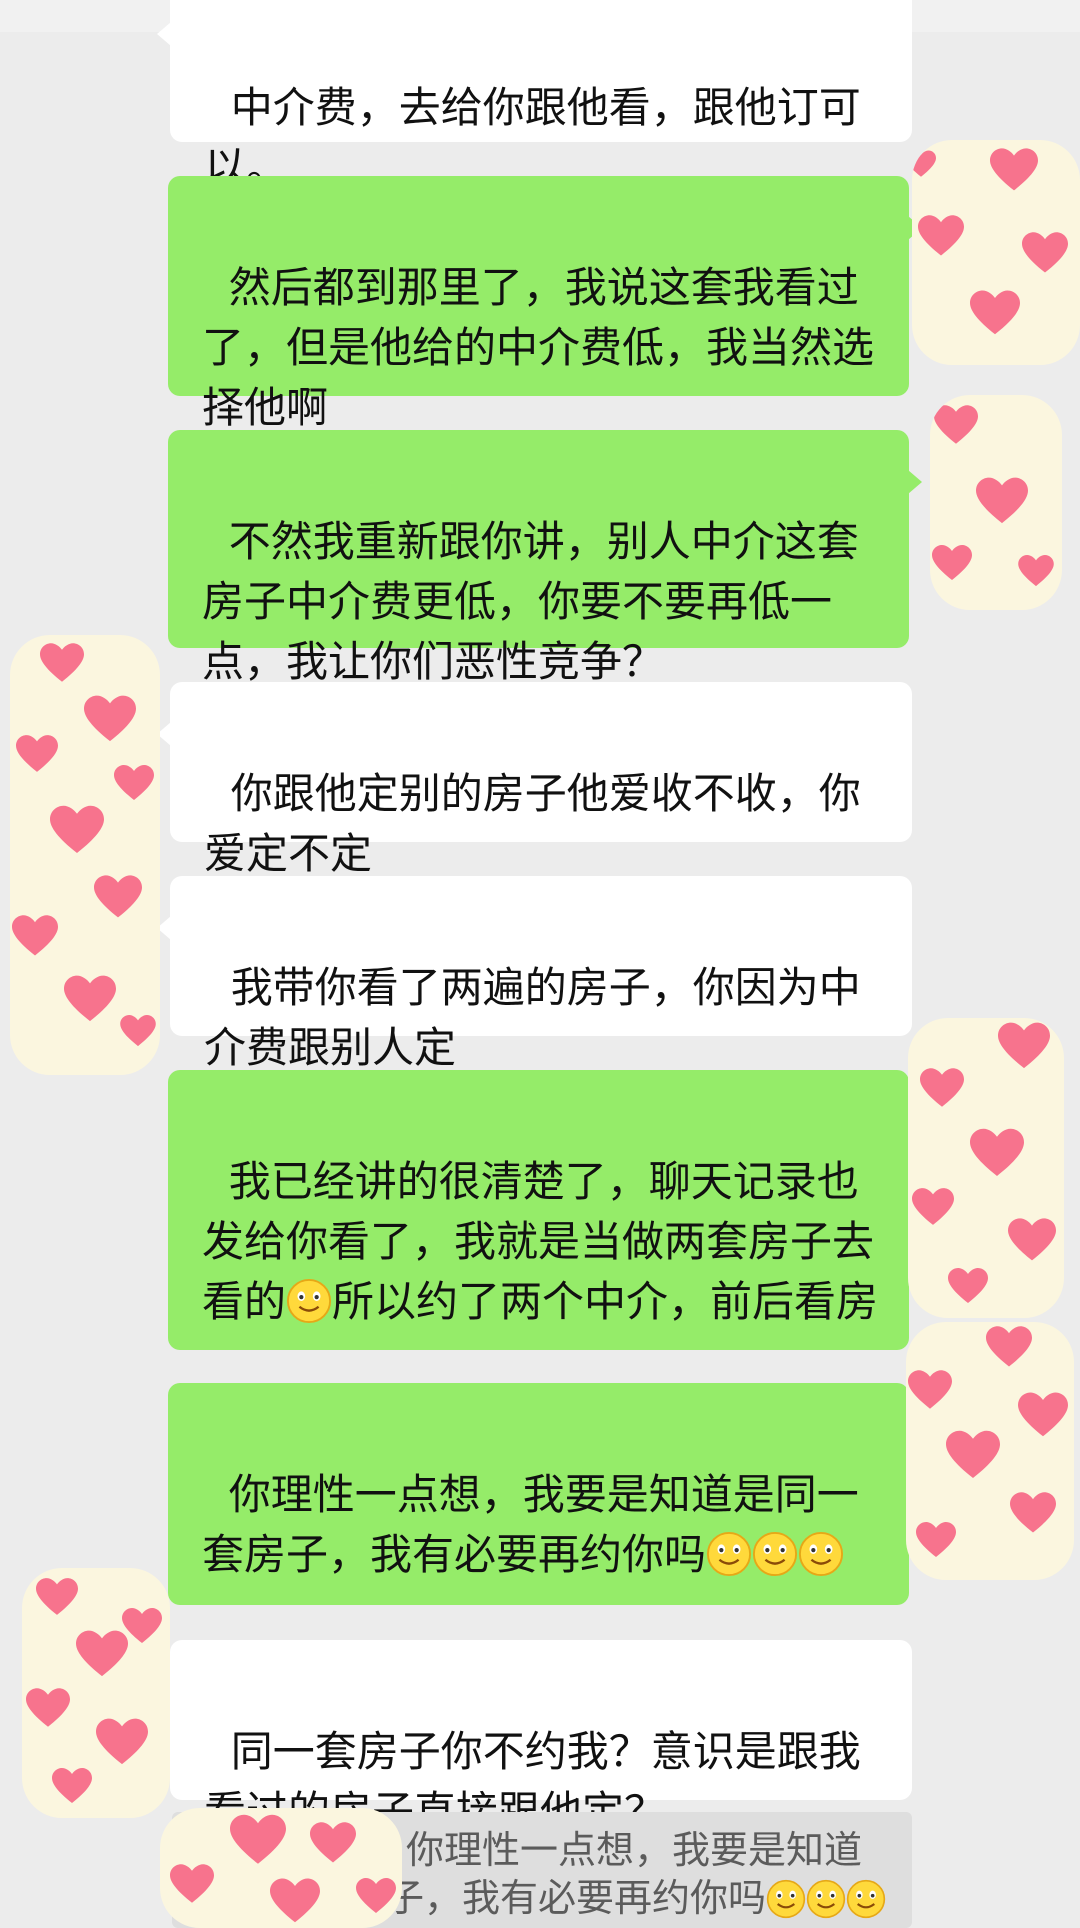  I want to click on message-text: 你跟他定别的房子他爱收不收，你爱定不定, so click(532, 823).